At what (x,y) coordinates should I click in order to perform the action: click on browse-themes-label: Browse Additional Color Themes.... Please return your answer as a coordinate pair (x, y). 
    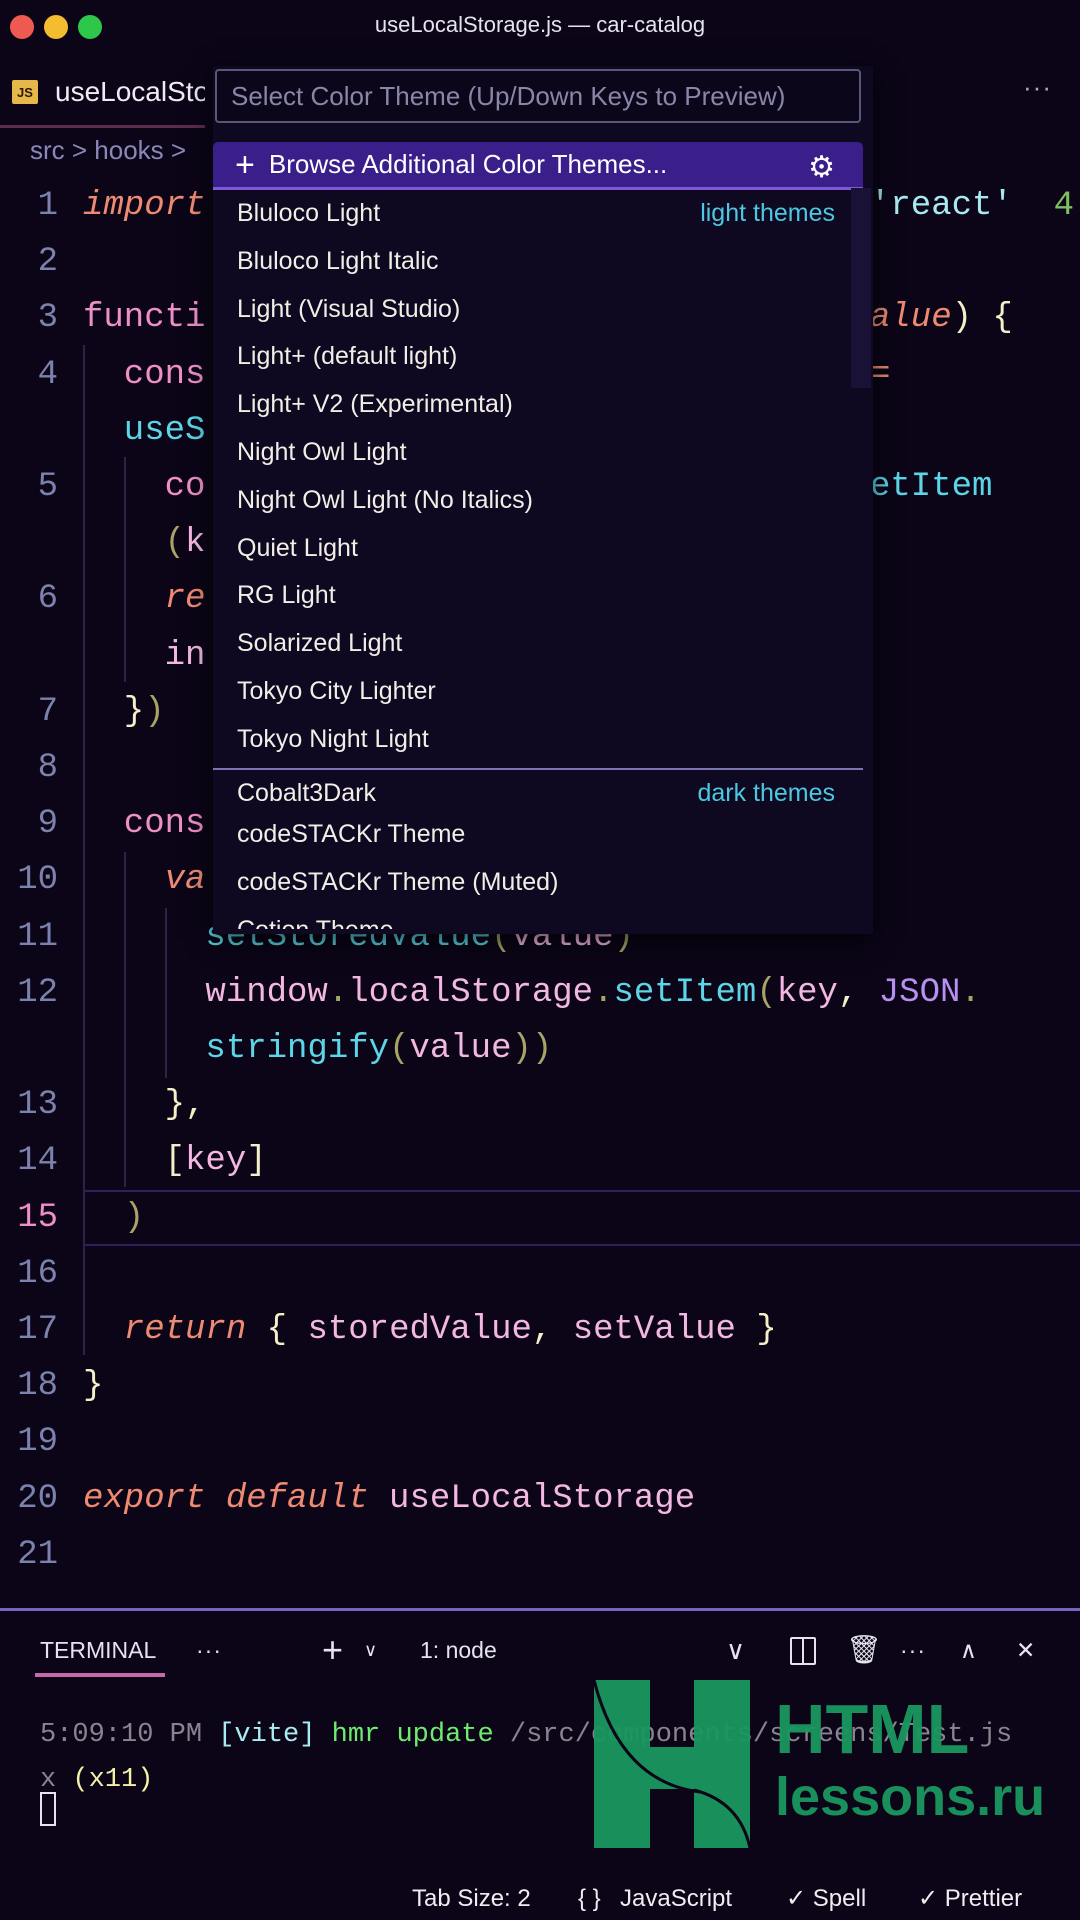
    Looking at the image, I should click on (468, 164).